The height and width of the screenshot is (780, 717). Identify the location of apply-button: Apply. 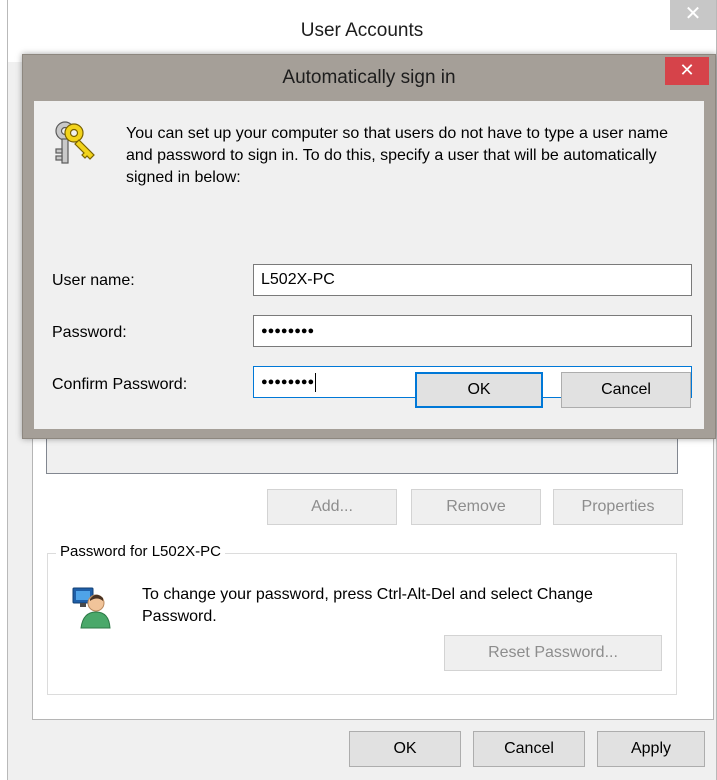
(651, 749).